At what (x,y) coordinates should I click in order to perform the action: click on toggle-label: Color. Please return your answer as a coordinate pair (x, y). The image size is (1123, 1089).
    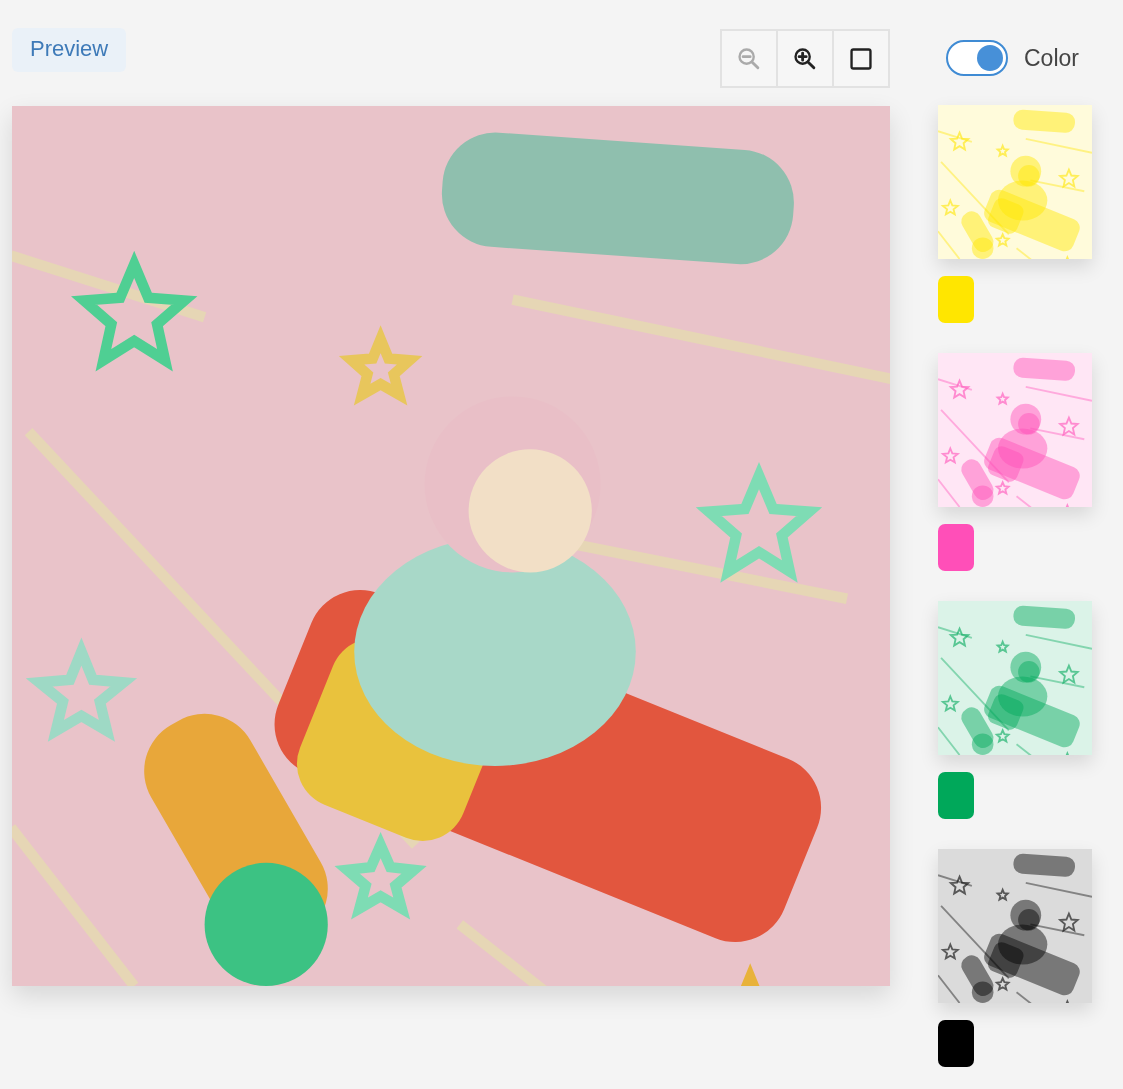
    Looking at the image, I should click on (1051, 58).